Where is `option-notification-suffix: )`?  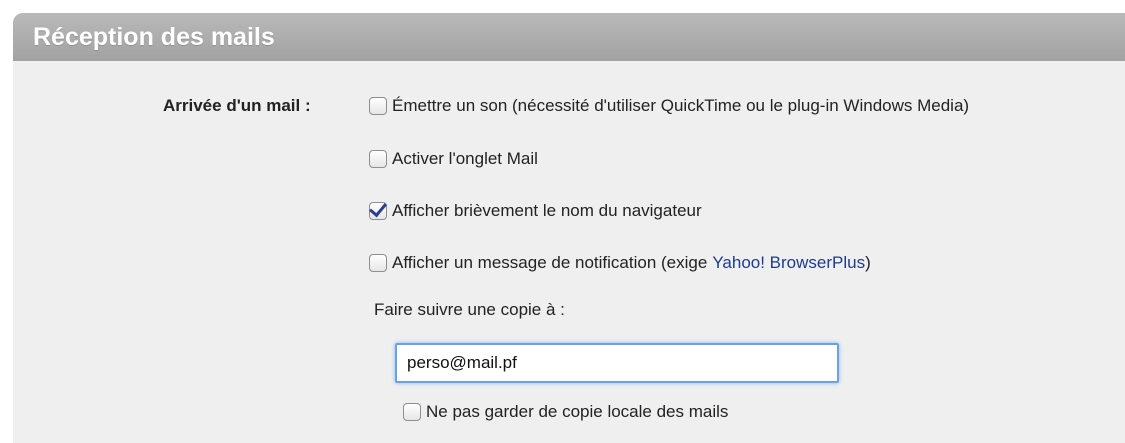
option-notification-suffix: ) is located at coordinates (868, 262).